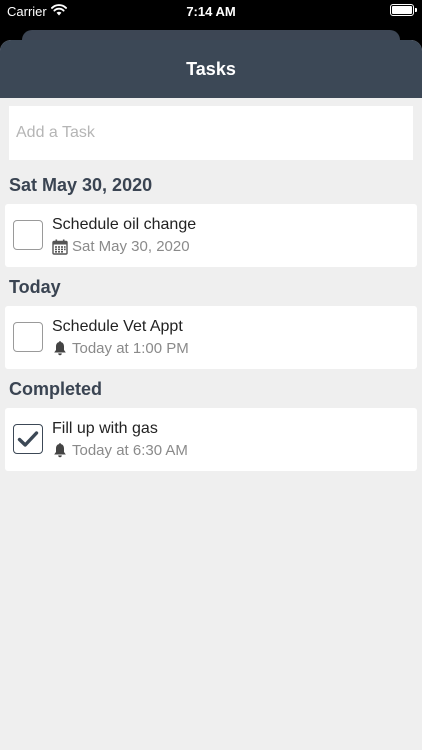 This screenshot has width=422, height=750. I want to click on page-title: Tasks, so click(211, 68).